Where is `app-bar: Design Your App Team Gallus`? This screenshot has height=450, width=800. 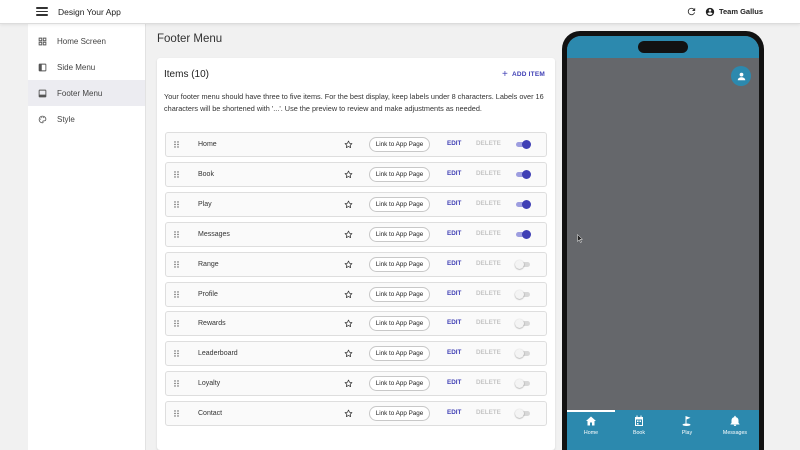 app-bar: Design Your App Team Gallus is located at coordinates (400, 12).